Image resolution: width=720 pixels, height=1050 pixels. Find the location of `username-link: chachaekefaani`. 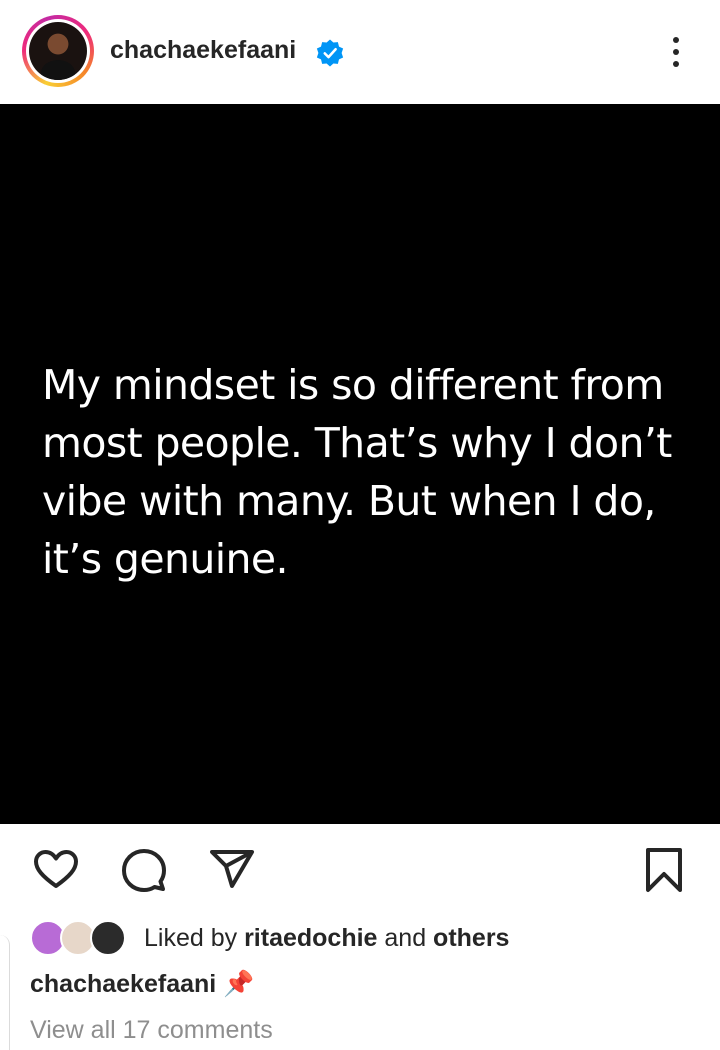

username-link: chachaekefaani is located at coordinates (203, 50).